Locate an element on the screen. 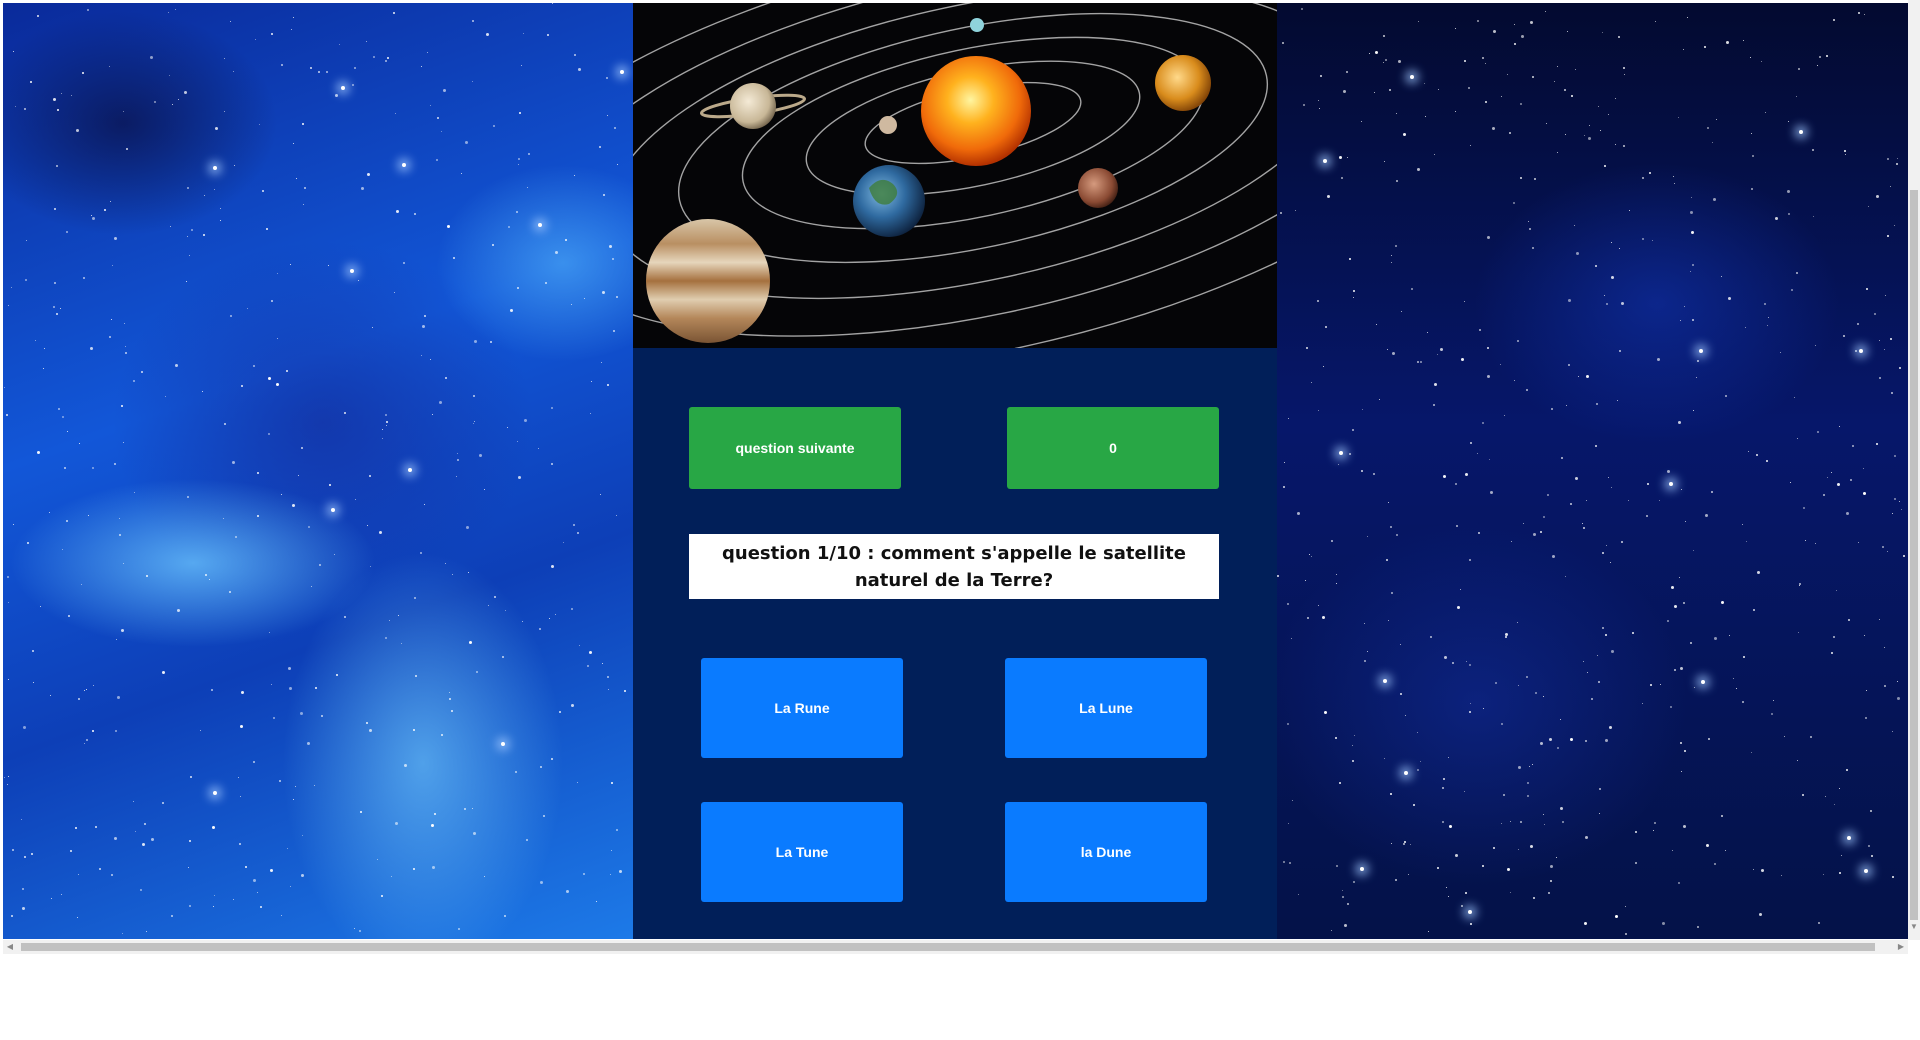  vertical-scrollbar-thumb is located at coordinates (1914, 555).